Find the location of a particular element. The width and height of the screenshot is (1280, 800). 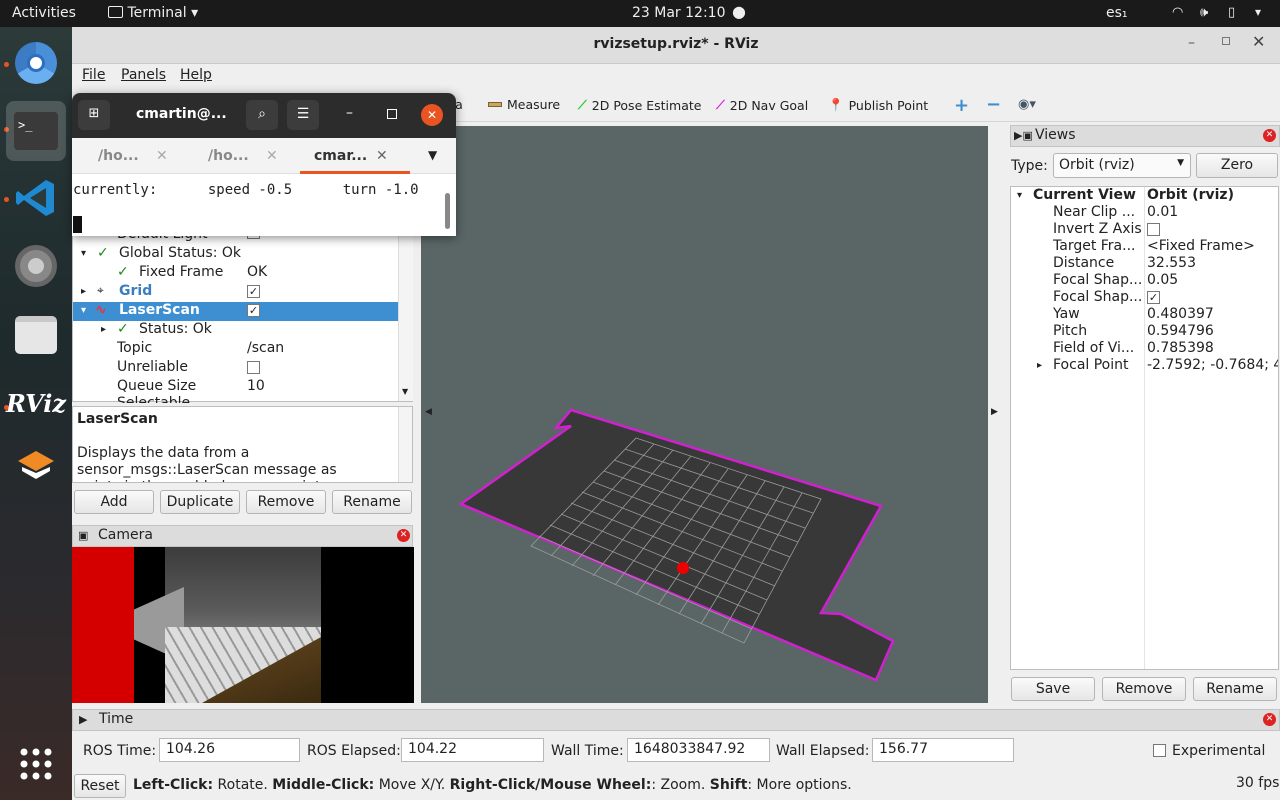

tool-publish-point: 📍 Publish Point is located at coordinates (878, 105).